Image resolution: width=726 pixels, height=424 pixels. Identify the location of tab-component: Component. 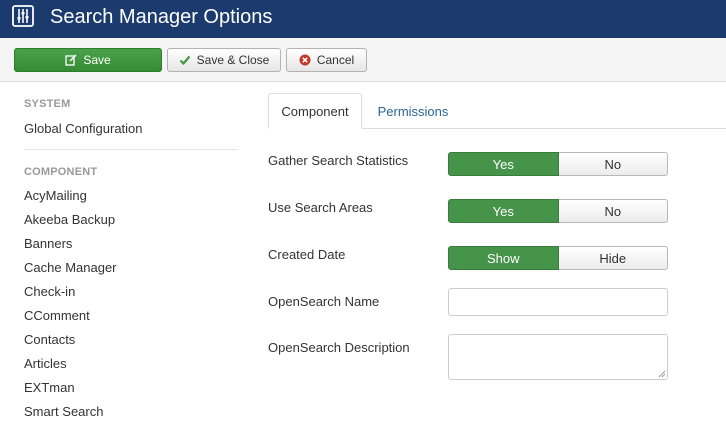
(315, 111).